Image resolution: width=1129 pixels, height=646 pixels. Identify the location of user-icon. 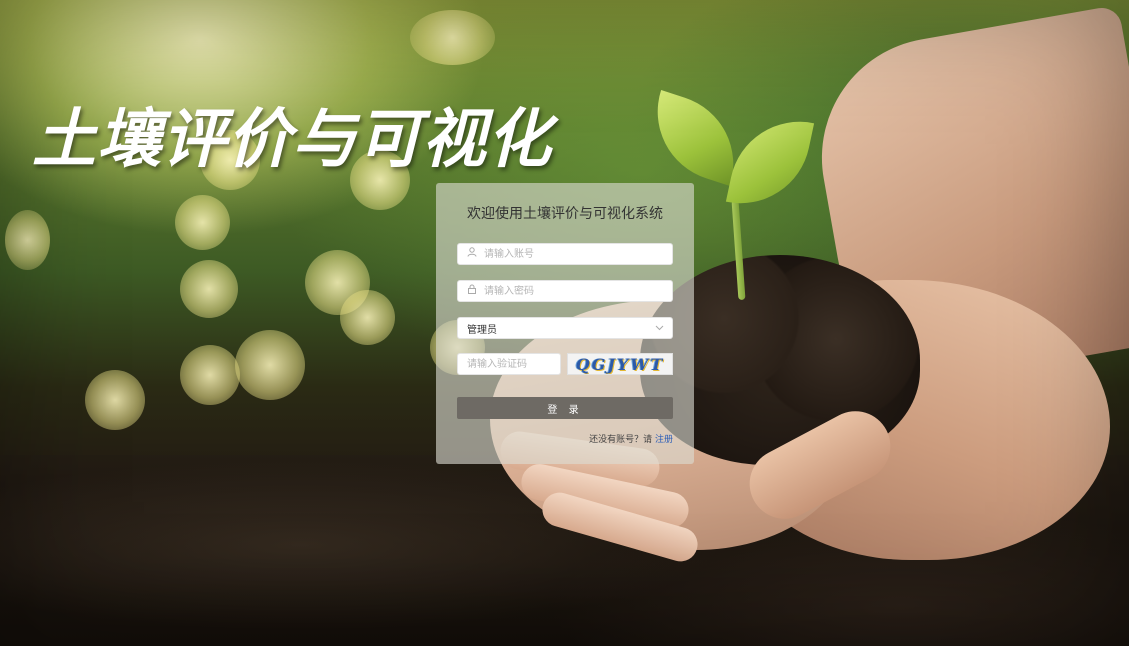
(472, 254).